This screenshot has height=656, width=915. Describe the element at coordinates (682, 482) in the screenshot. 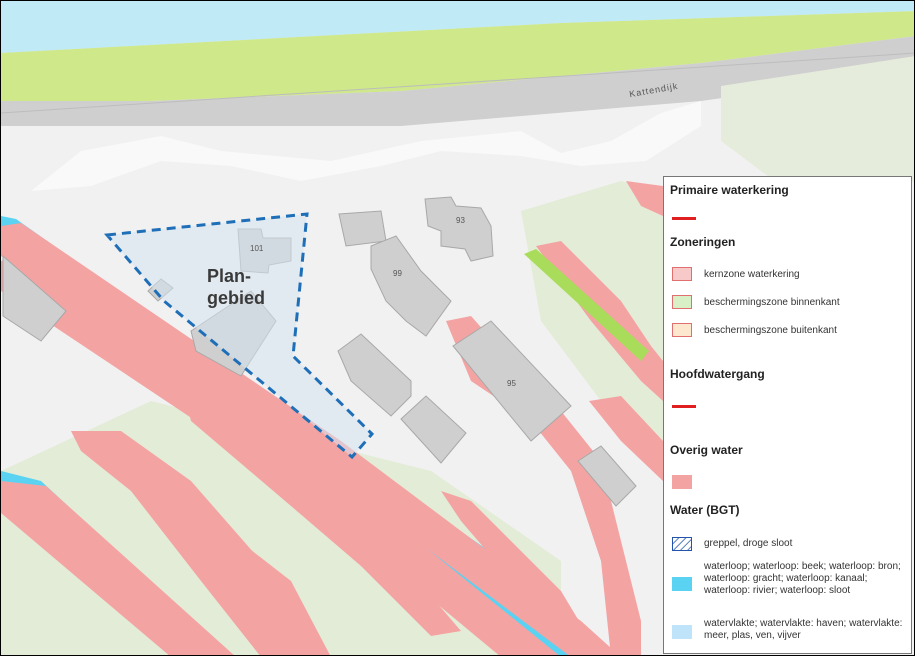

I see `legend-swatch-overig-water` at that location.